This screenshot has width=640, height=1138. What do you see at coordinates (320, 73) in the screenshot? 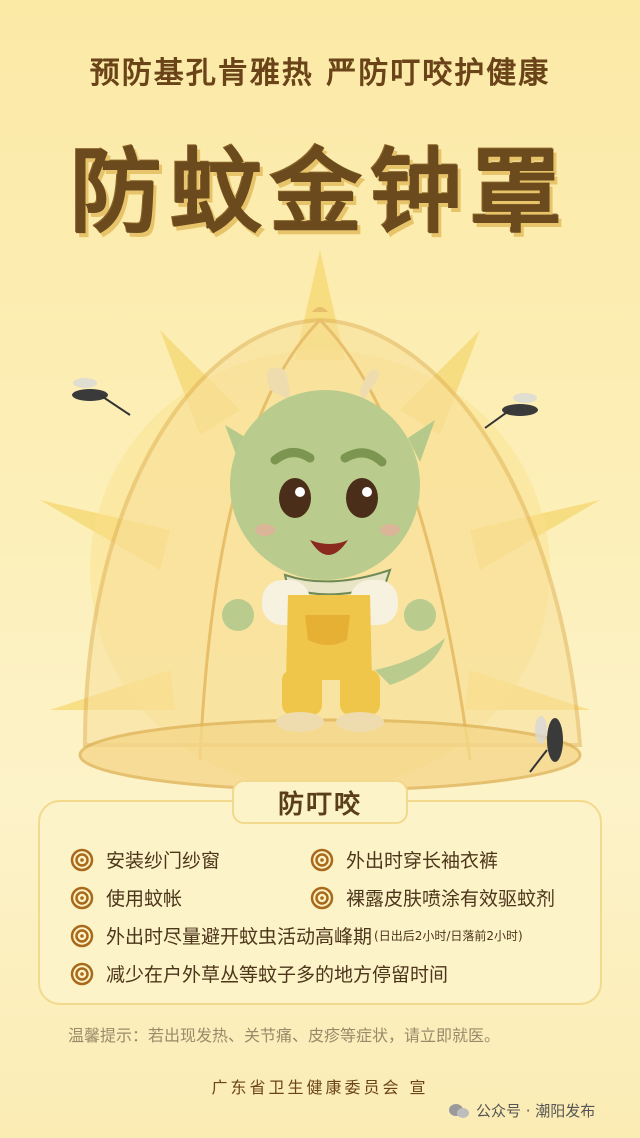
I see `page-subtitle: 预防基孔肯雅热 严防叮咬护健康` at bounding box center [320, 73].